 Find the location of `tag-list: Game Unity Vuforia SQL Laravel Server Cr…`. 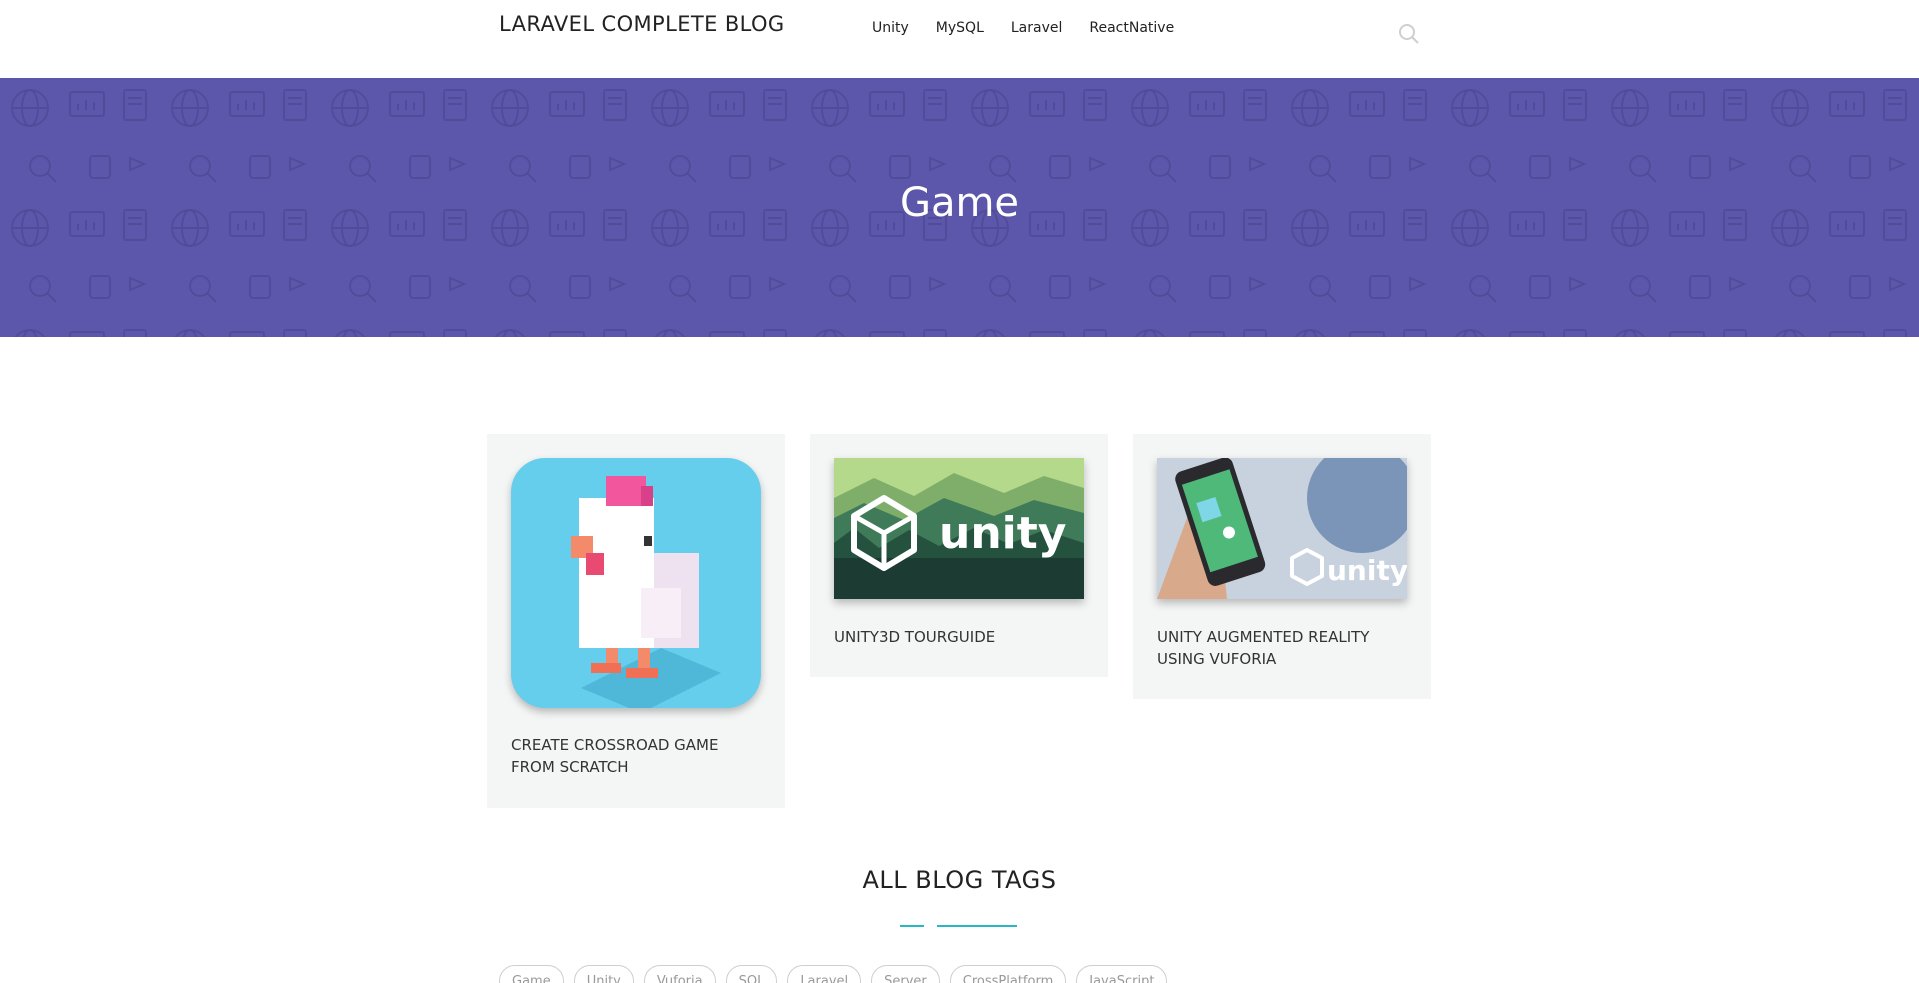

tag-list: Game Unity Vuforia SQL Laravel Server Cr… is located at coordinates (833, 974).